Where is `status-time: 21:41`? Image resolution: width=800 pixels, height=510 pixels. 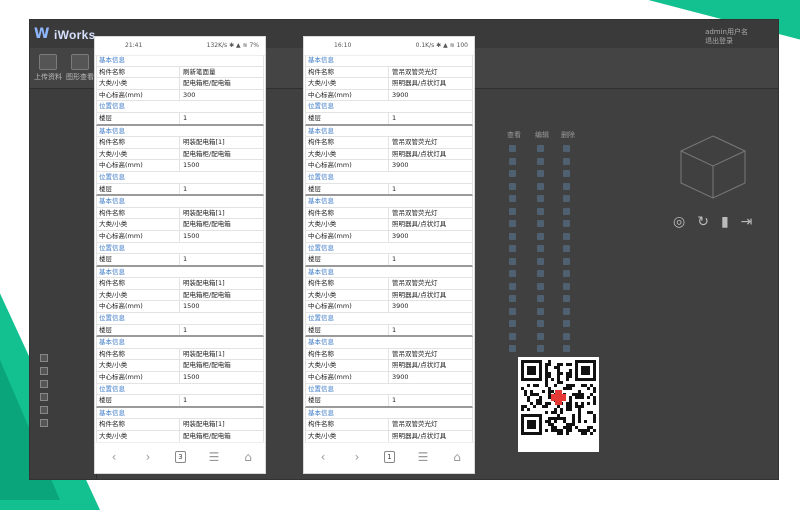
status-time: 21:41 is located at coordinates (133, 45).